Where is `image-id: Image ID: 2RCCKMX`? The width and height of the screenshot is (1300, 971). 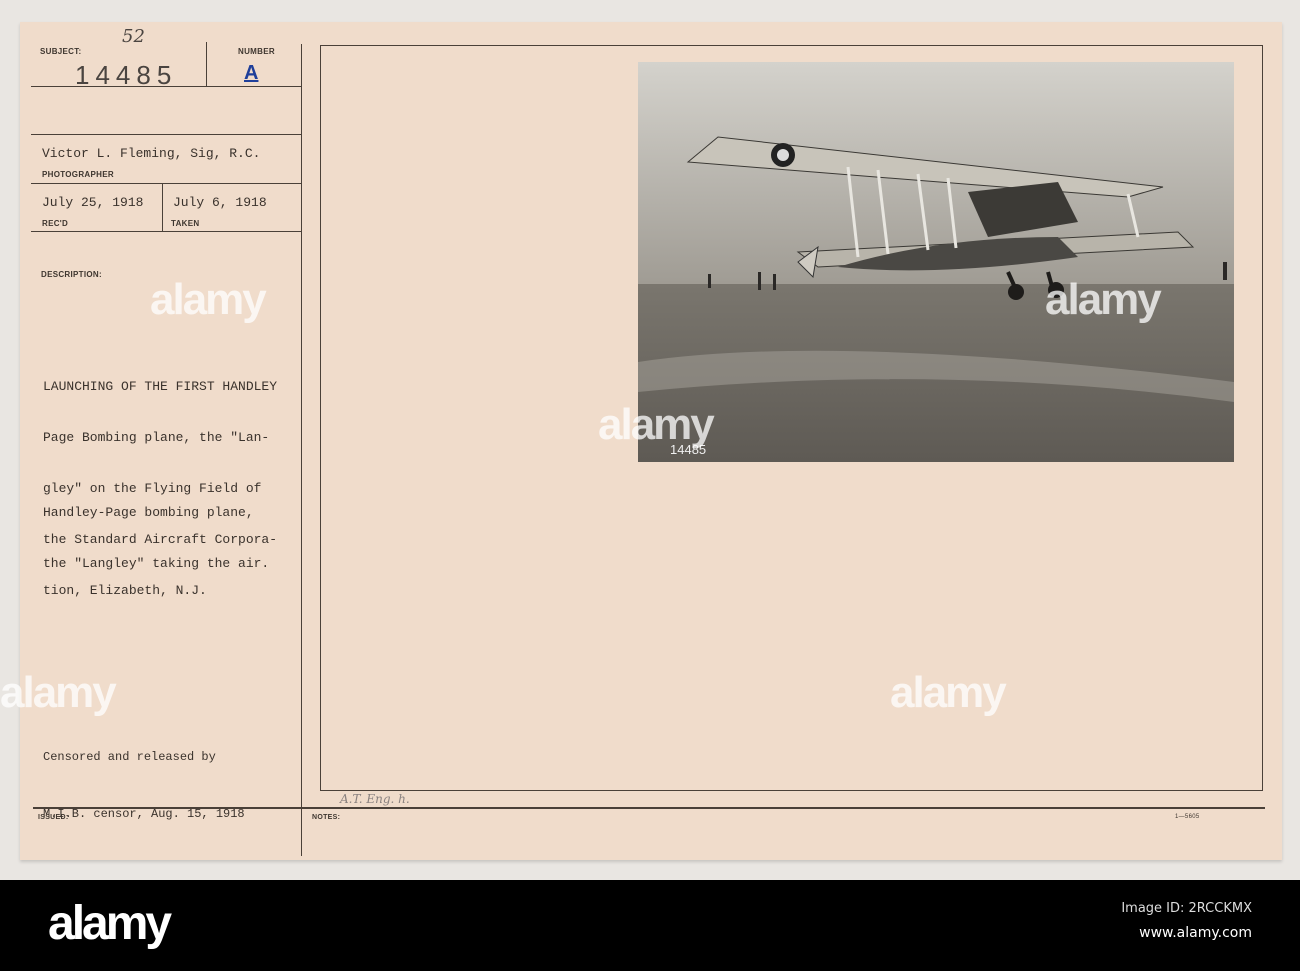 image-id: Image ID: 2RCCKMX is located at coordinates (1186, 908).